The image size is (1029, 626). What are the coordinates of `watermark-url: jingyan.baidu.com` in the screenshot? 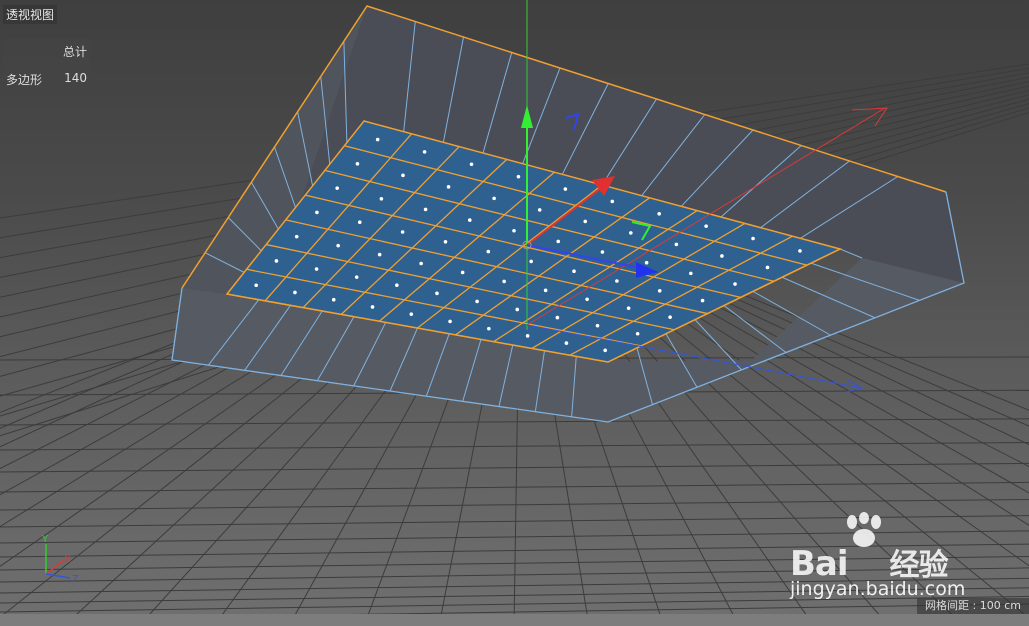 It's located at (878, 589).